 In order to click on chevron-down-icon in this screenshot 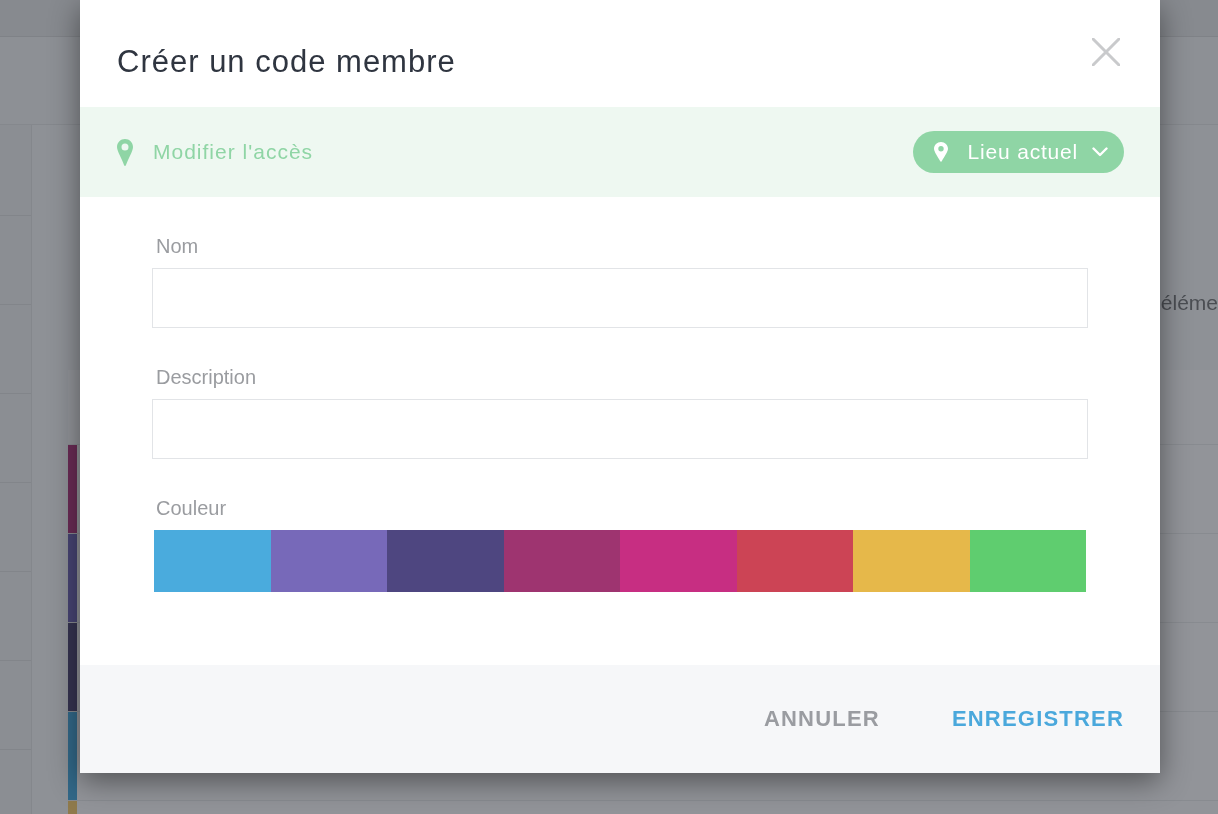, I will do `click(1100, 152)`.